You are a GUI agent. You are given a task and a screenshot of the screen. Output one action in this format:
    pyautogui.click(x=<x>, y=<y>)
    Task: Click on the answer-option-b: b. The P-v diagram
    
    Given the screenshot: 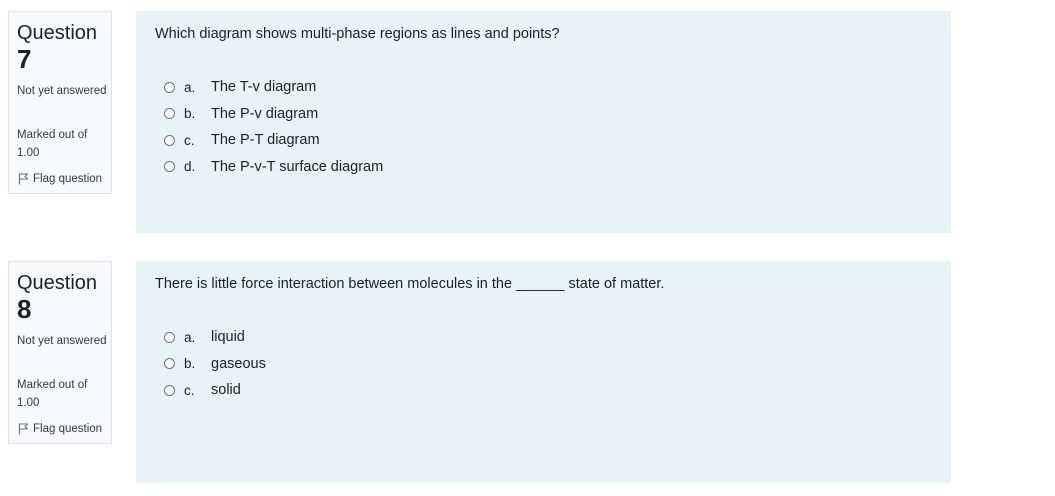 What is the action you would take?
    pyautogui.click(x=273, y=114)
    